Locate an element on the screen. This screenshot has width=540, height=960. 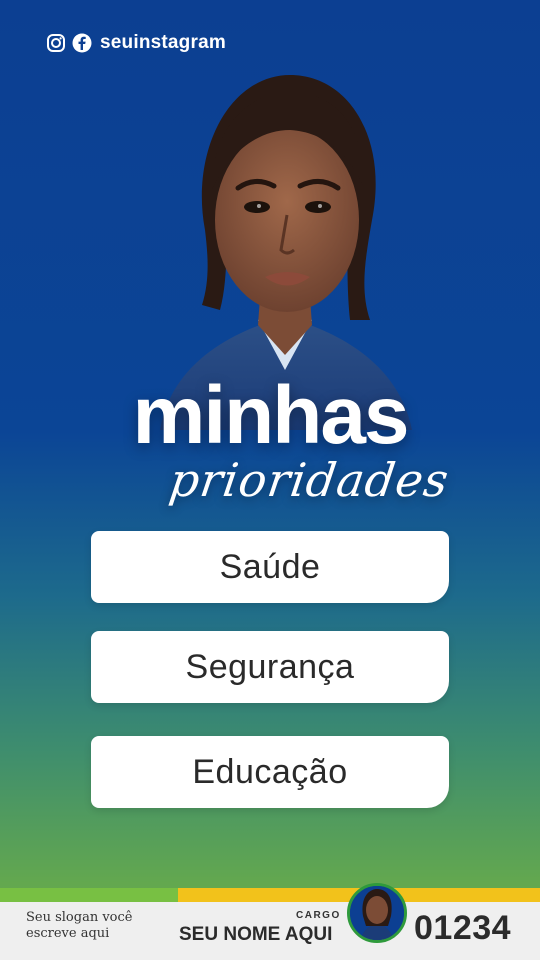
candidate-name: SEU NOME AQUI is located at coordinates (256, 934).